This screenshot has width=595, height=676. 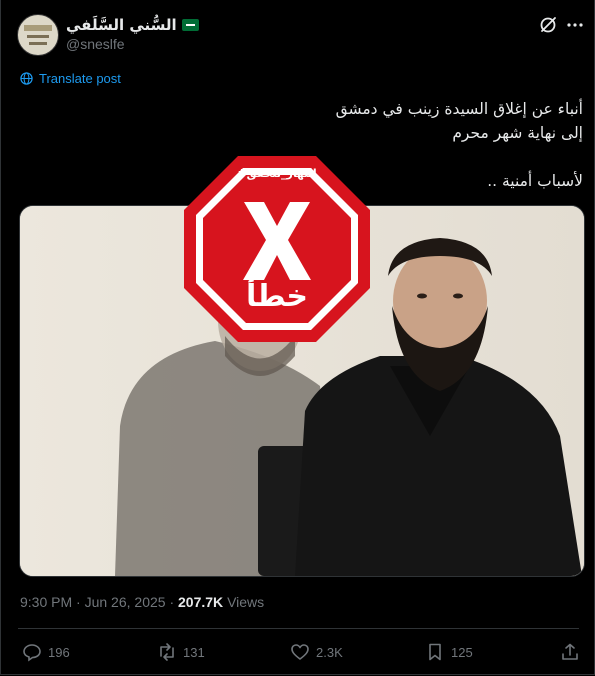 I want to click on saudi-flag-icon, so click(x=190, y=25).